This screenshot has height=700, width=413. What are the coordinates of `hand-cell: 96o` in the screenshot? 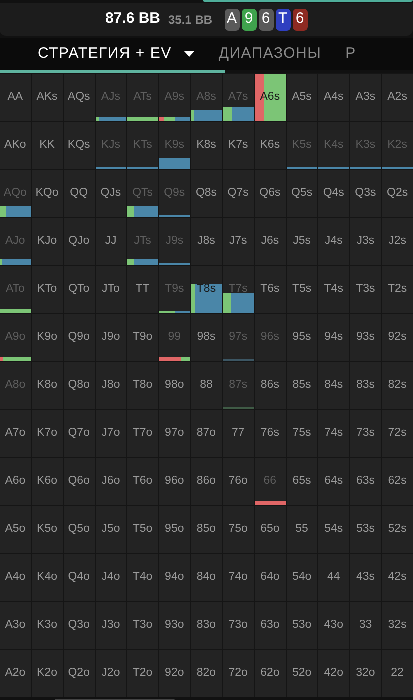 It's located at (174, 481).